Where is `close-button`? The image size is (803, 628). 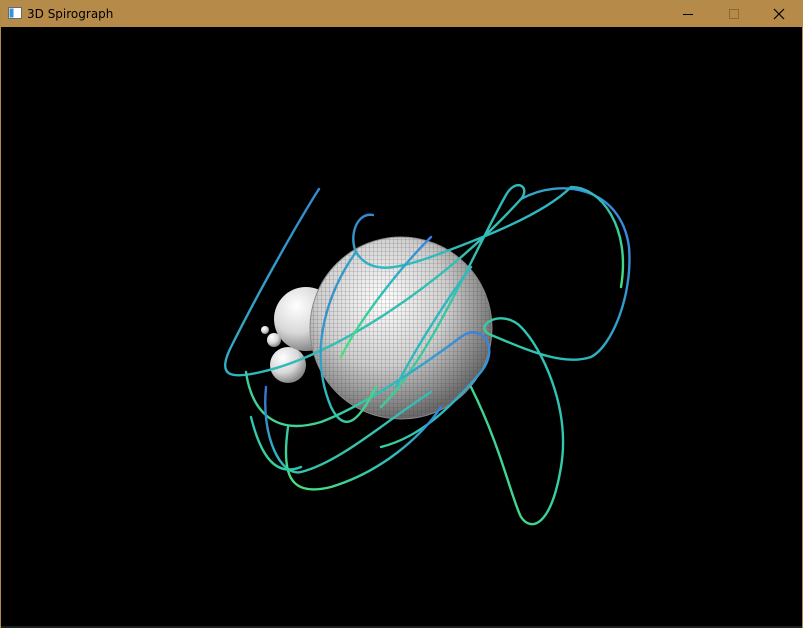
close-button is located at coordinates (779, 14).